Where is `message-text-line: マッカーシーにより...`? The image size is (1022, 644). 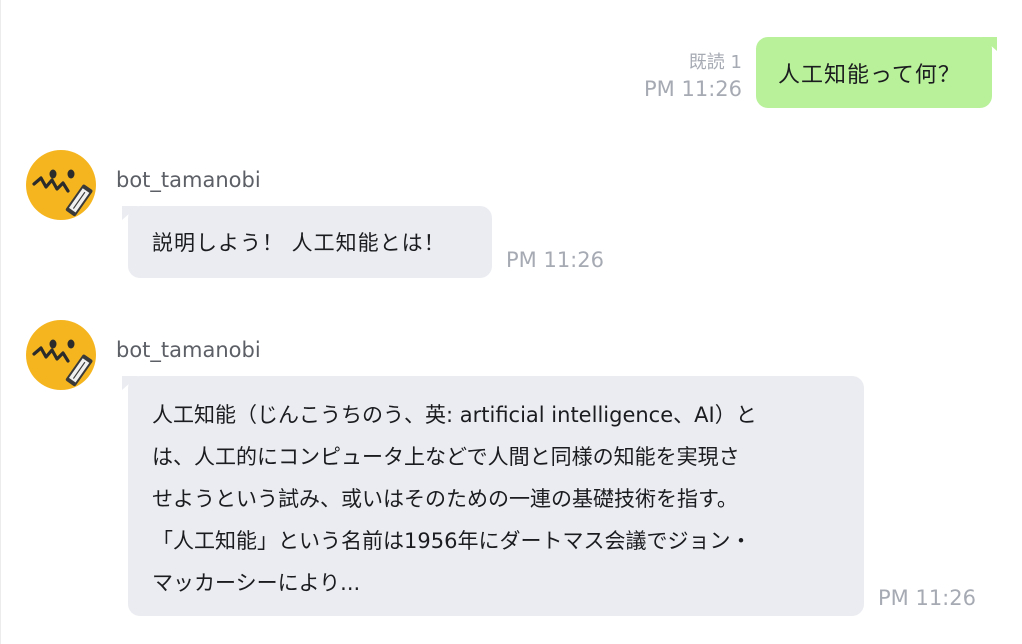 message-text-line: マッカーシーにより... is located at coordinates (256, 583).